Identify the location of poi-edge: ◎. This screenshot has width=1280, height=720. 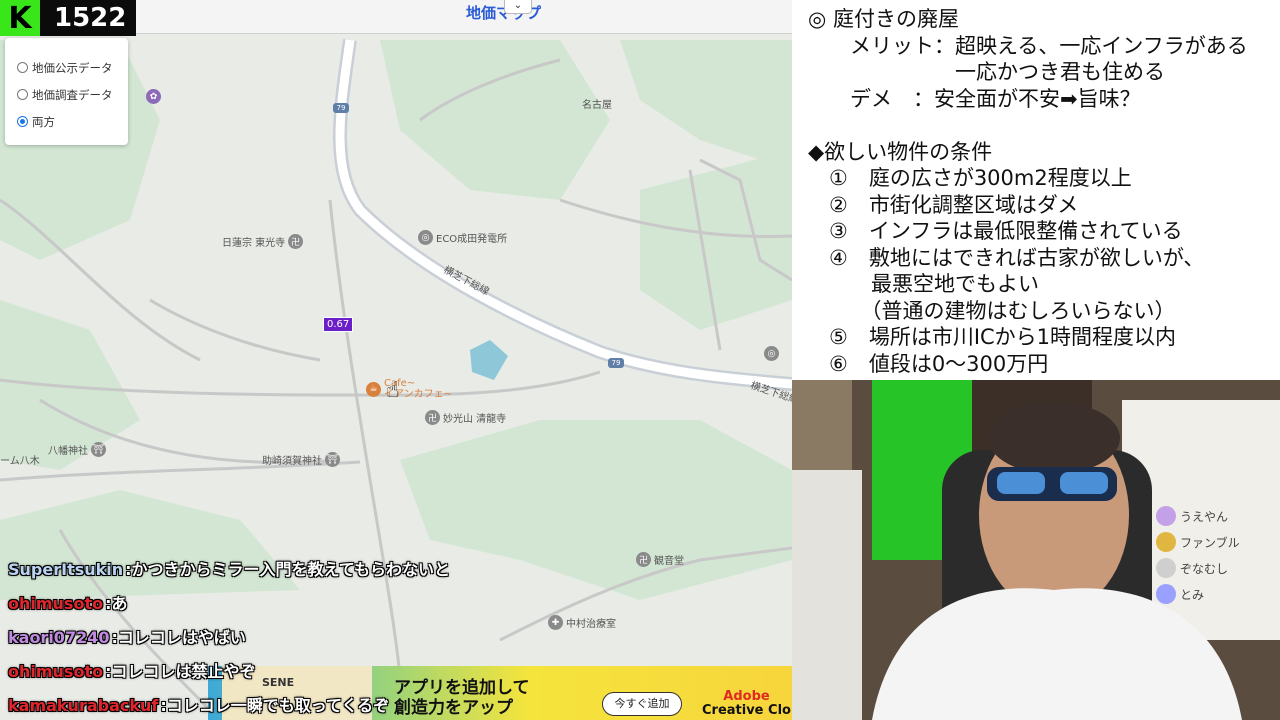
(771, 353).